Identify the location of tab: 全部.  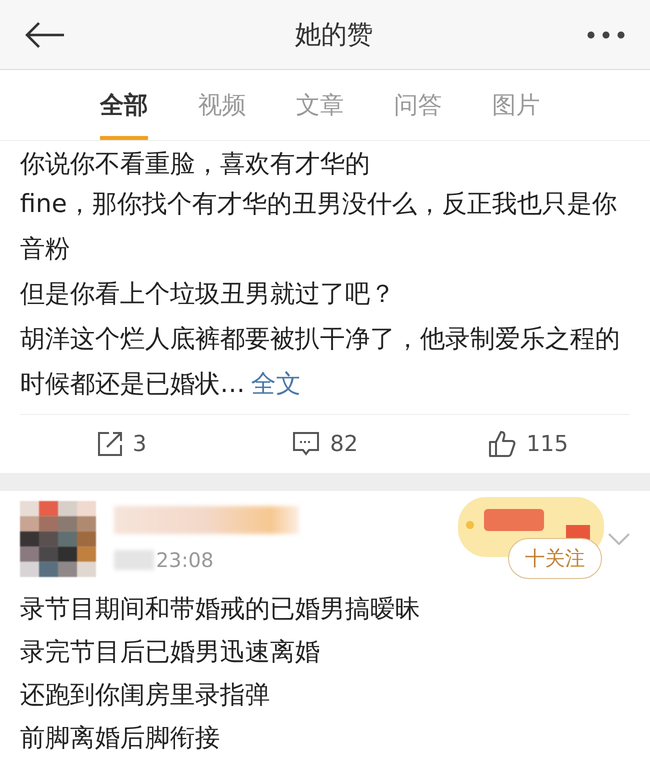
(124, 105).